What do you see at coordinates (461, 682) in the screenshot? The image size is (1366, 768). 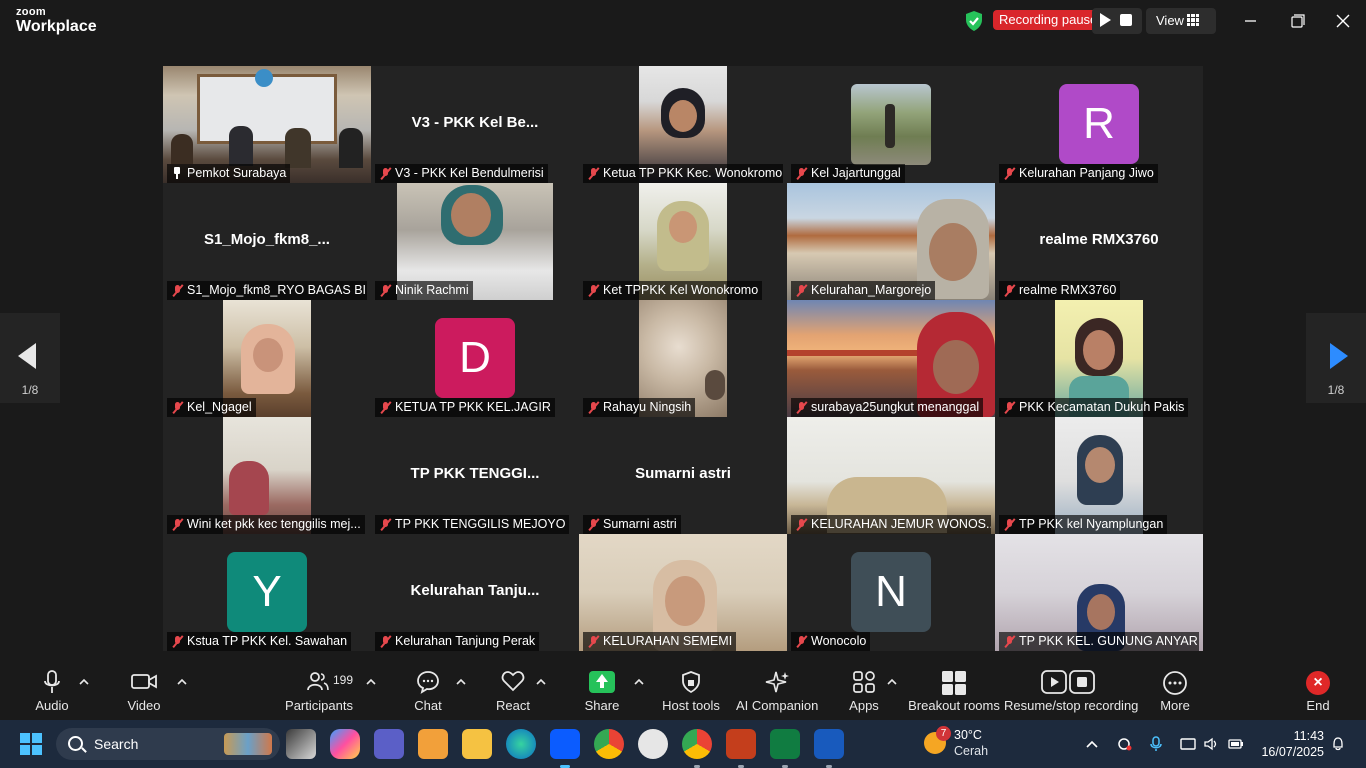 I see `chat-options-chevron-icon` at bounding box center [461, 682].